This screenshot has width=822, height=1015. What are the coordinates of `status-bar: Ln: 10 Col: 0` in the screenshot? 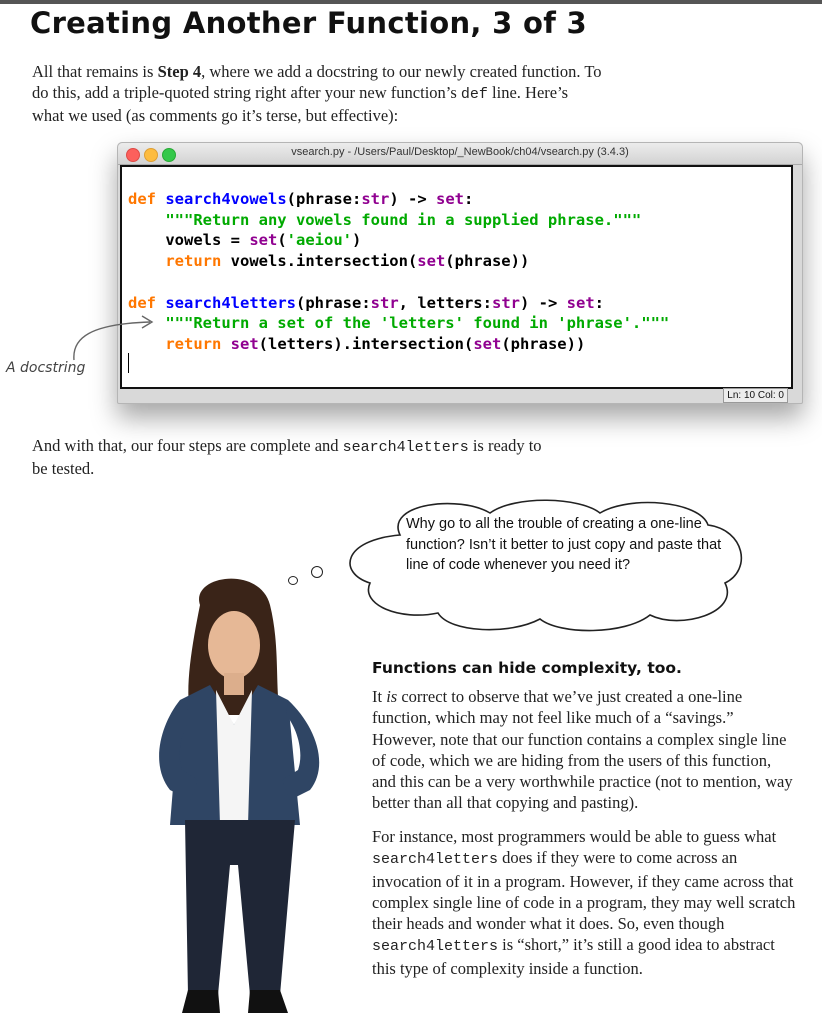 It's located at (460, 395).